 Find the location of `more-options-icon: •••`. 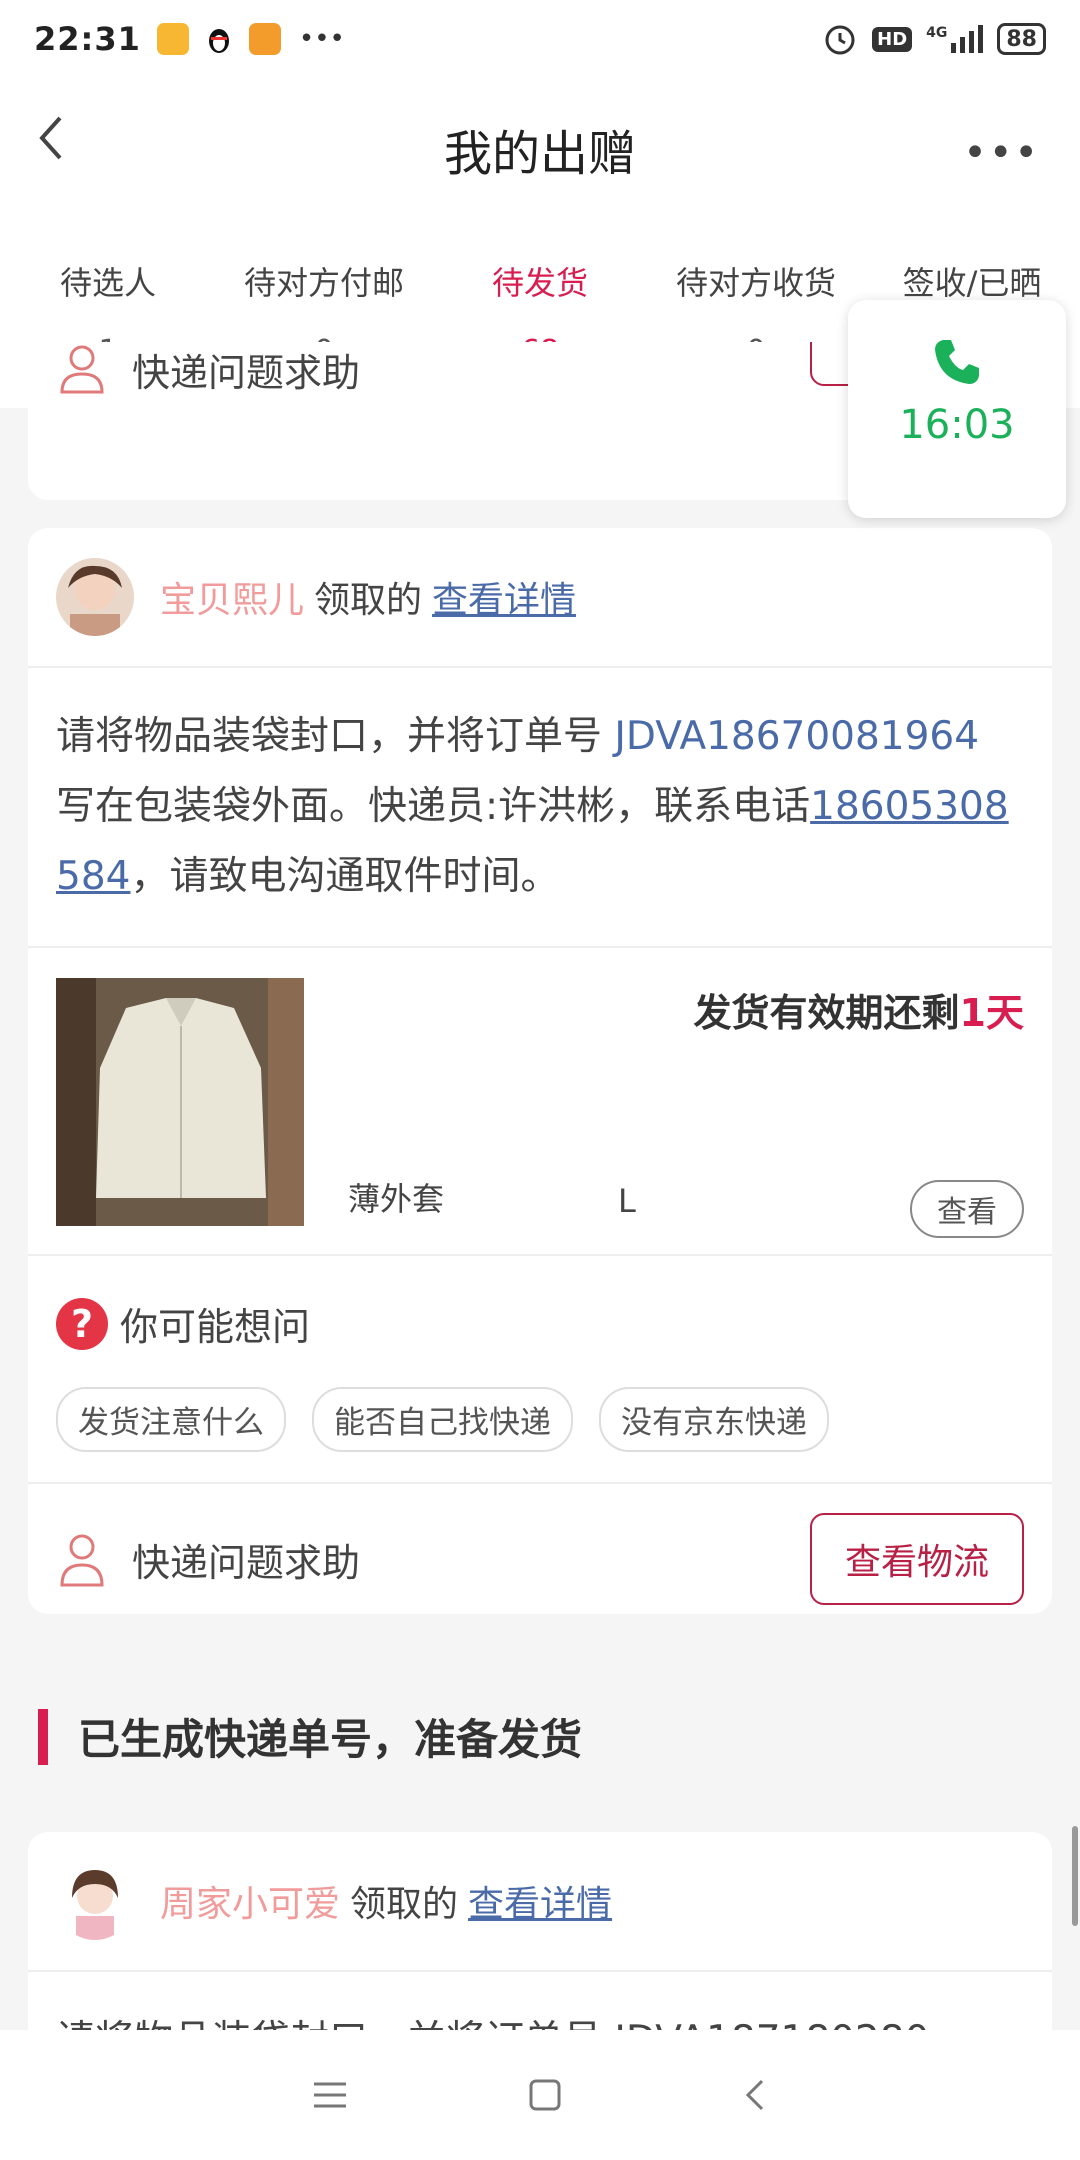

more-options-icon: ••• is located at coordinates (1001, 153).